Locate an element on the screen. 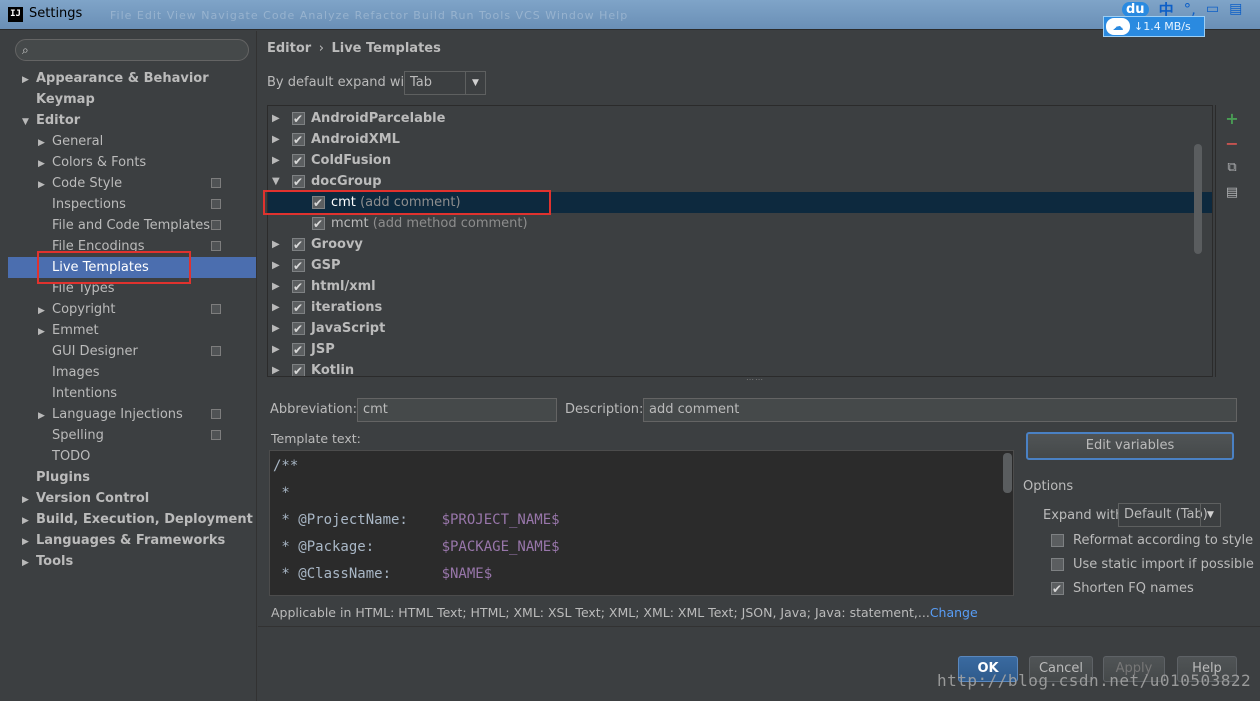 The image size is (1260, 701). templates-scrollbar is located at coordinates (1198, 199).